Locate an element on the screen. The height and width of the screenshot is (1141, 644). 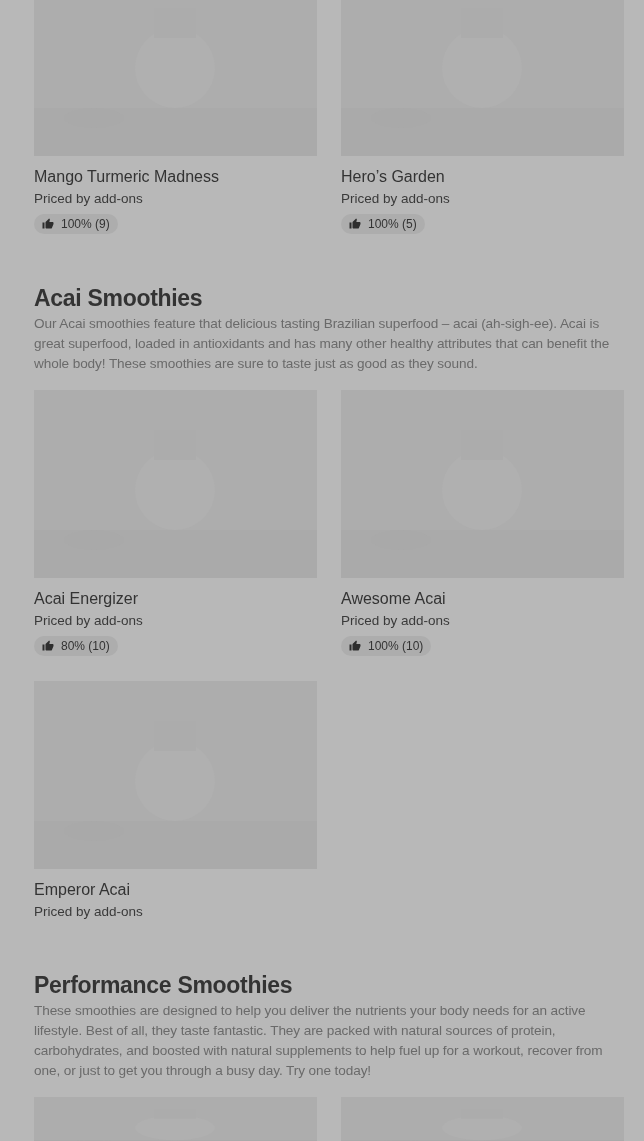
item-name: Awesome Acai is located at coordinates (394, 599).